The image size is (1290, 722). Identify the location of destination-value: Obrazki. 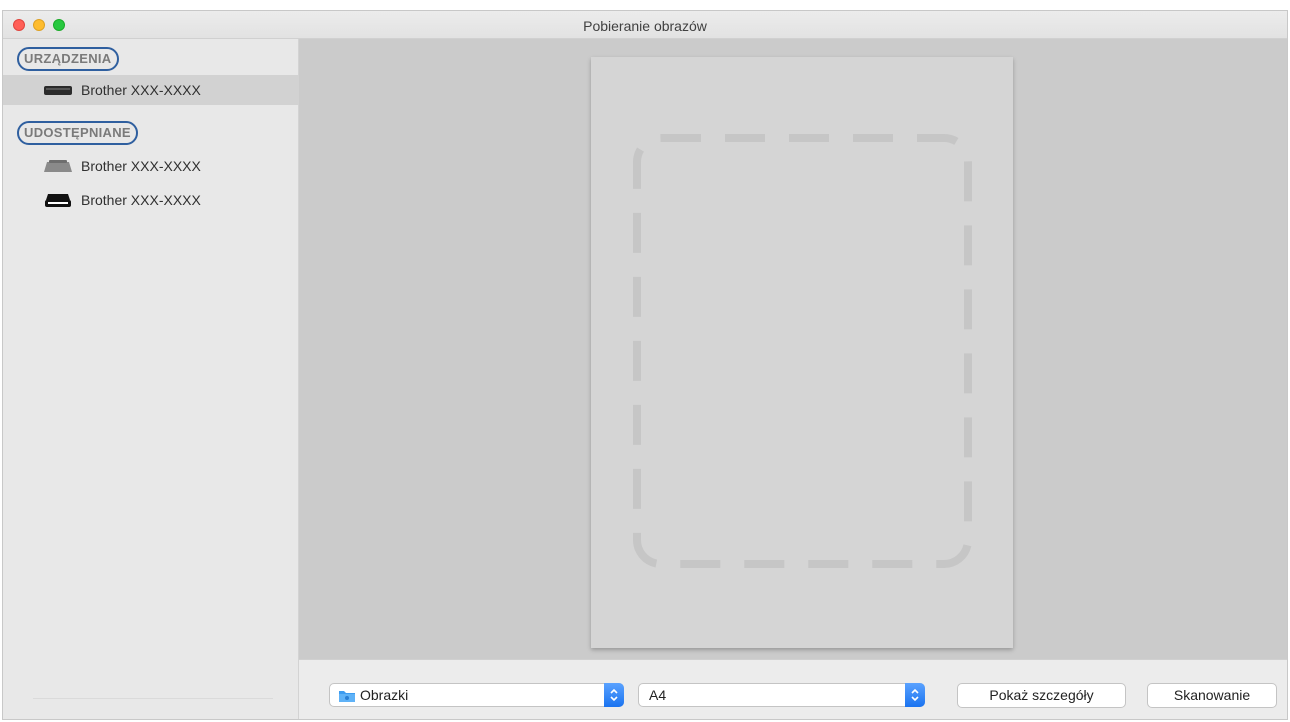
(384, 695).